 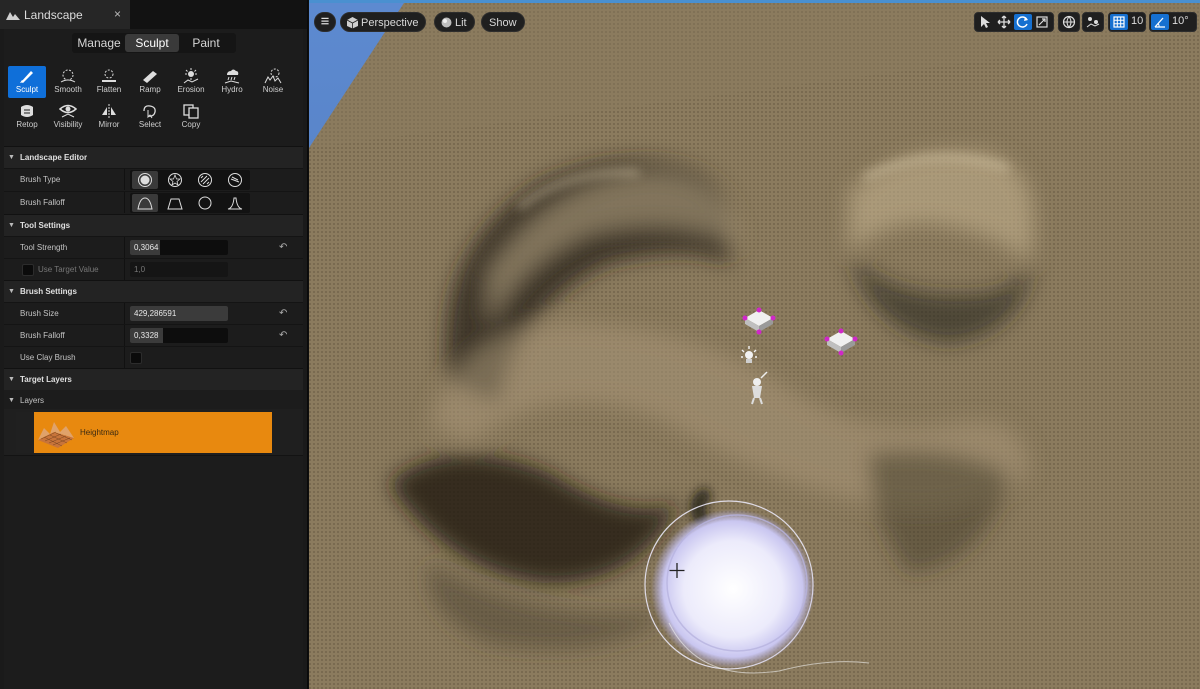 What do you see at coordinates (109, 82) in the screenshot?
I see `tool-flatten: Flatten` at bounding box center [109, 82].